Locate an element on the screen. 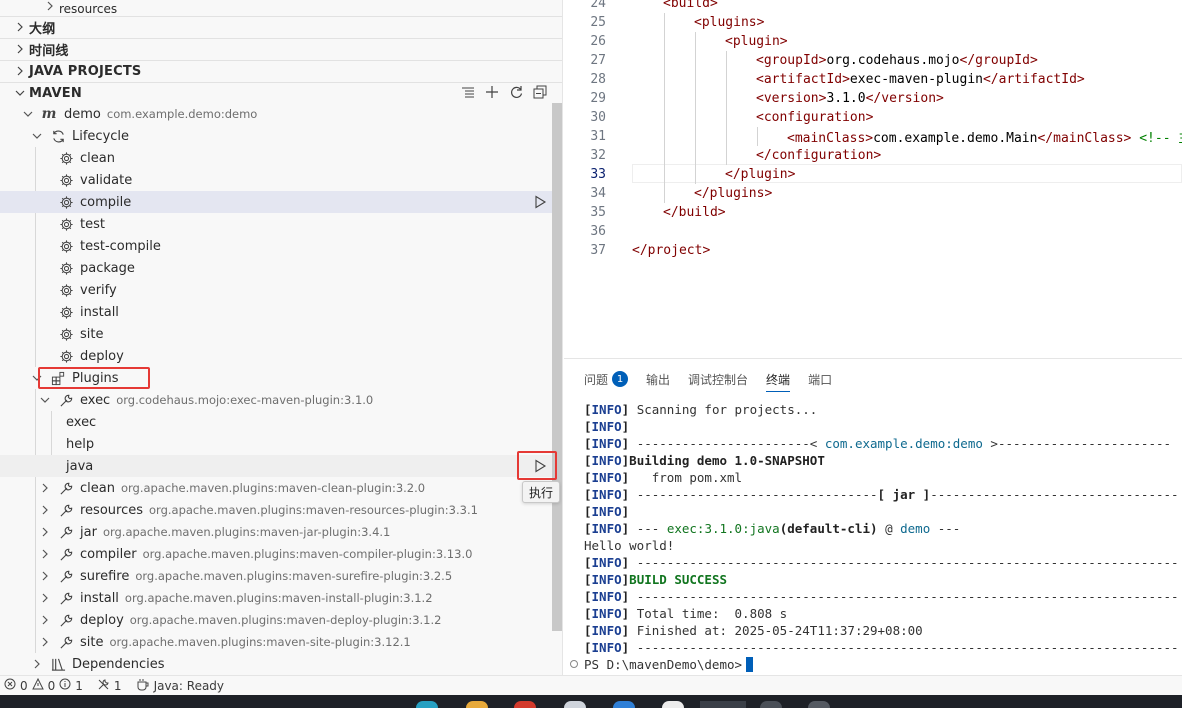 Image resolution: width=1182 pixels, height=708 pixels. plugin-name: resources is located at coordinates (112, 510).